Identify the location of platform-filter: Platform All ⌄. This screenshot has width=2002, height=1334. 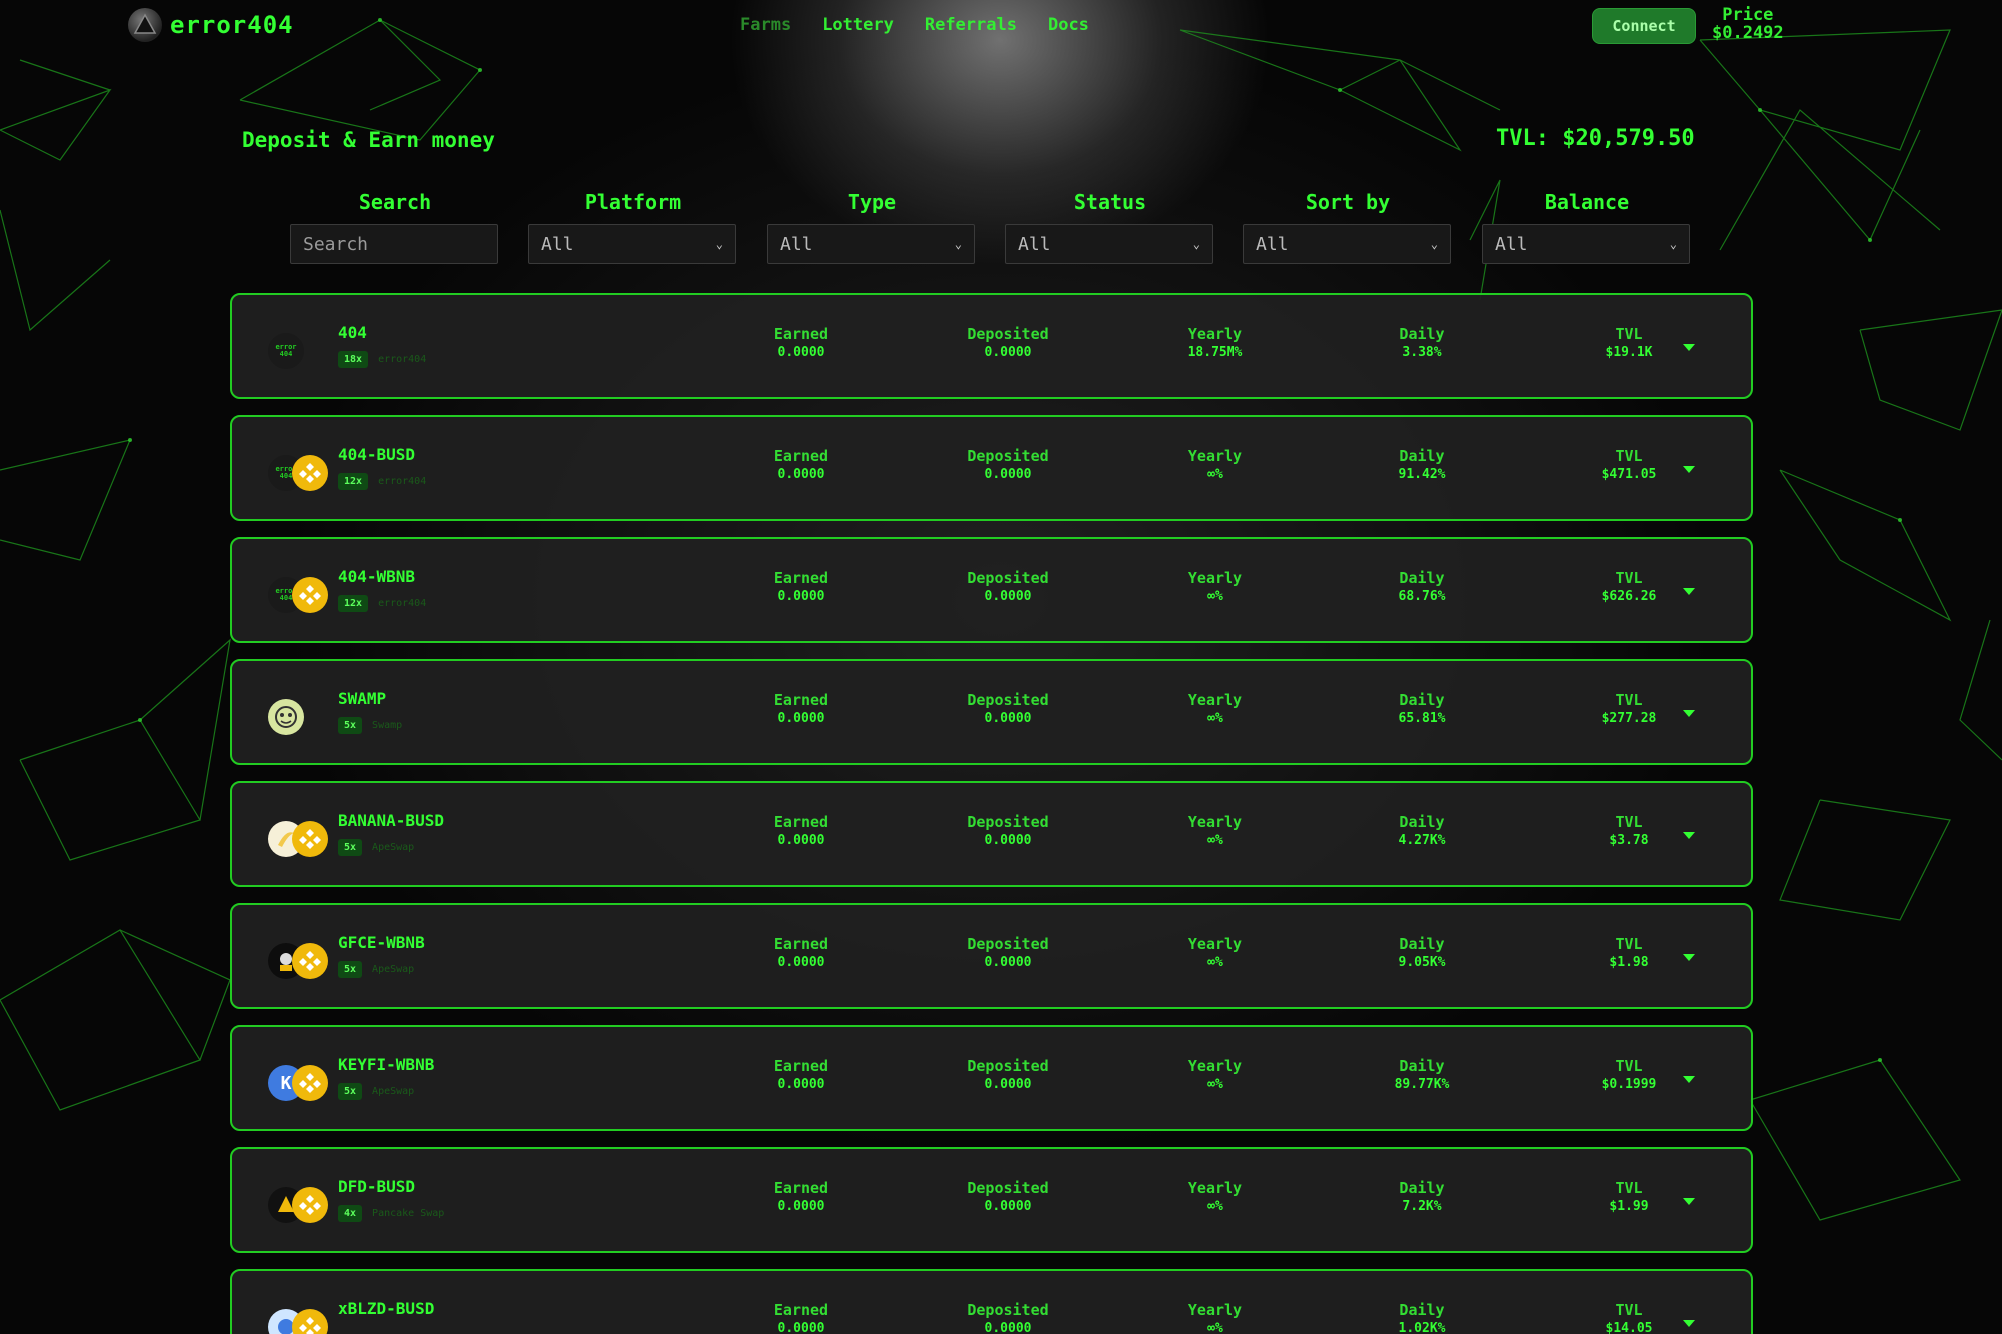
(633, 227).